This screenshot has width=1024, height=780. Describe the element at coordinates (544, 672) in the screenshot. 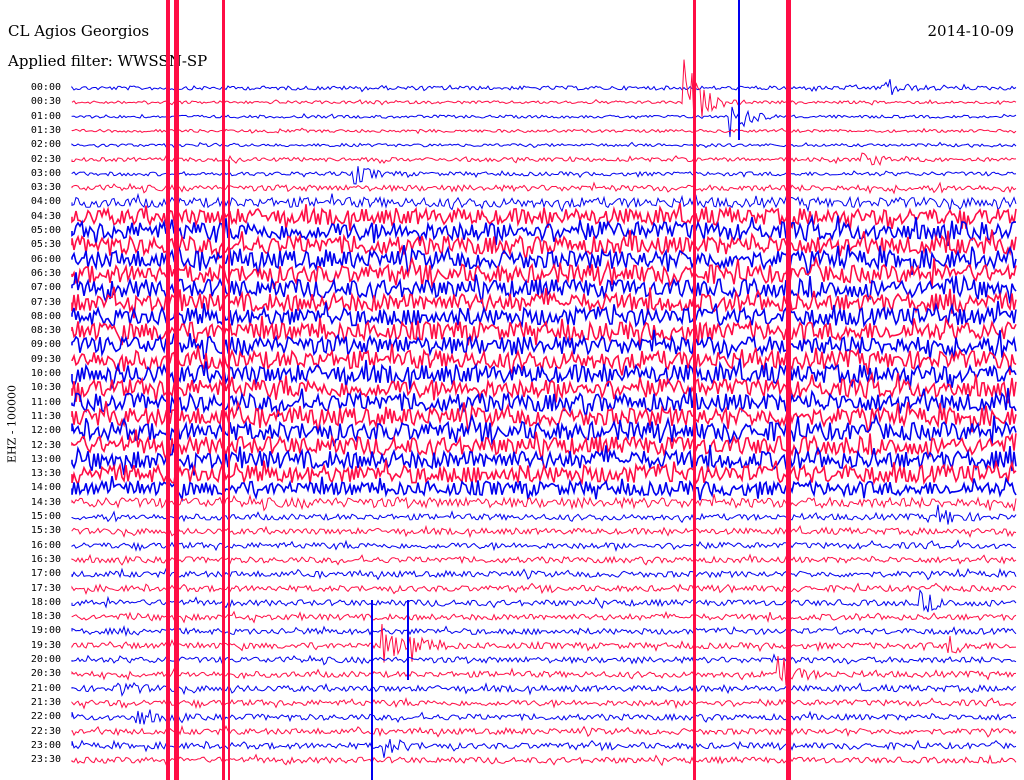

I see `trace-2030` at that location.